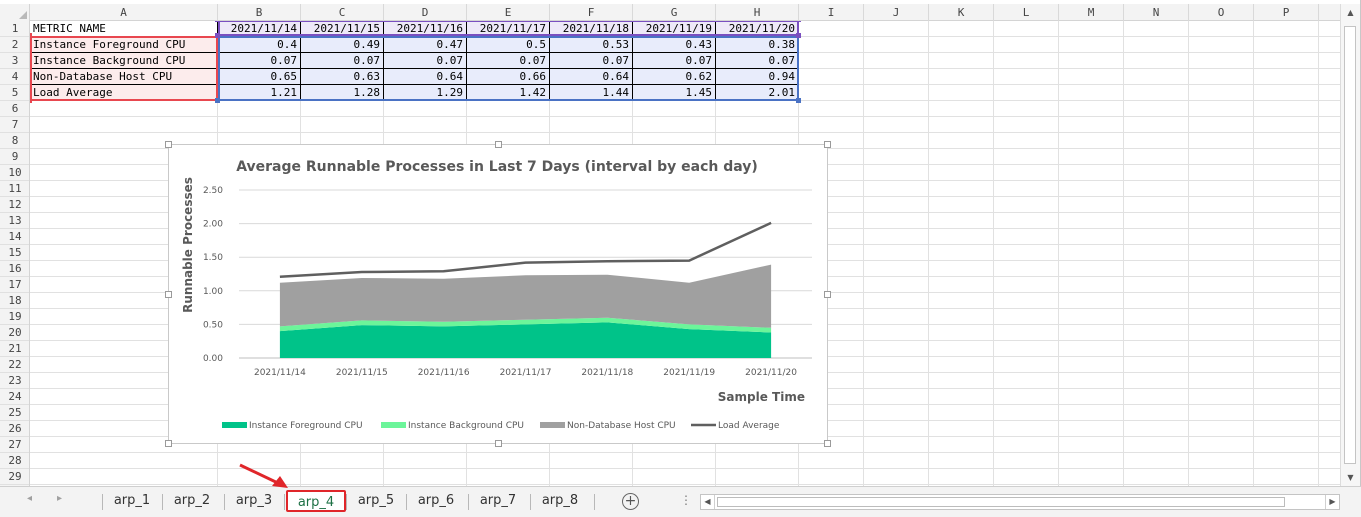 The height and width of the screenshot is (517, 1361). I want to click on column-header-l: L, so click(1026, 12).